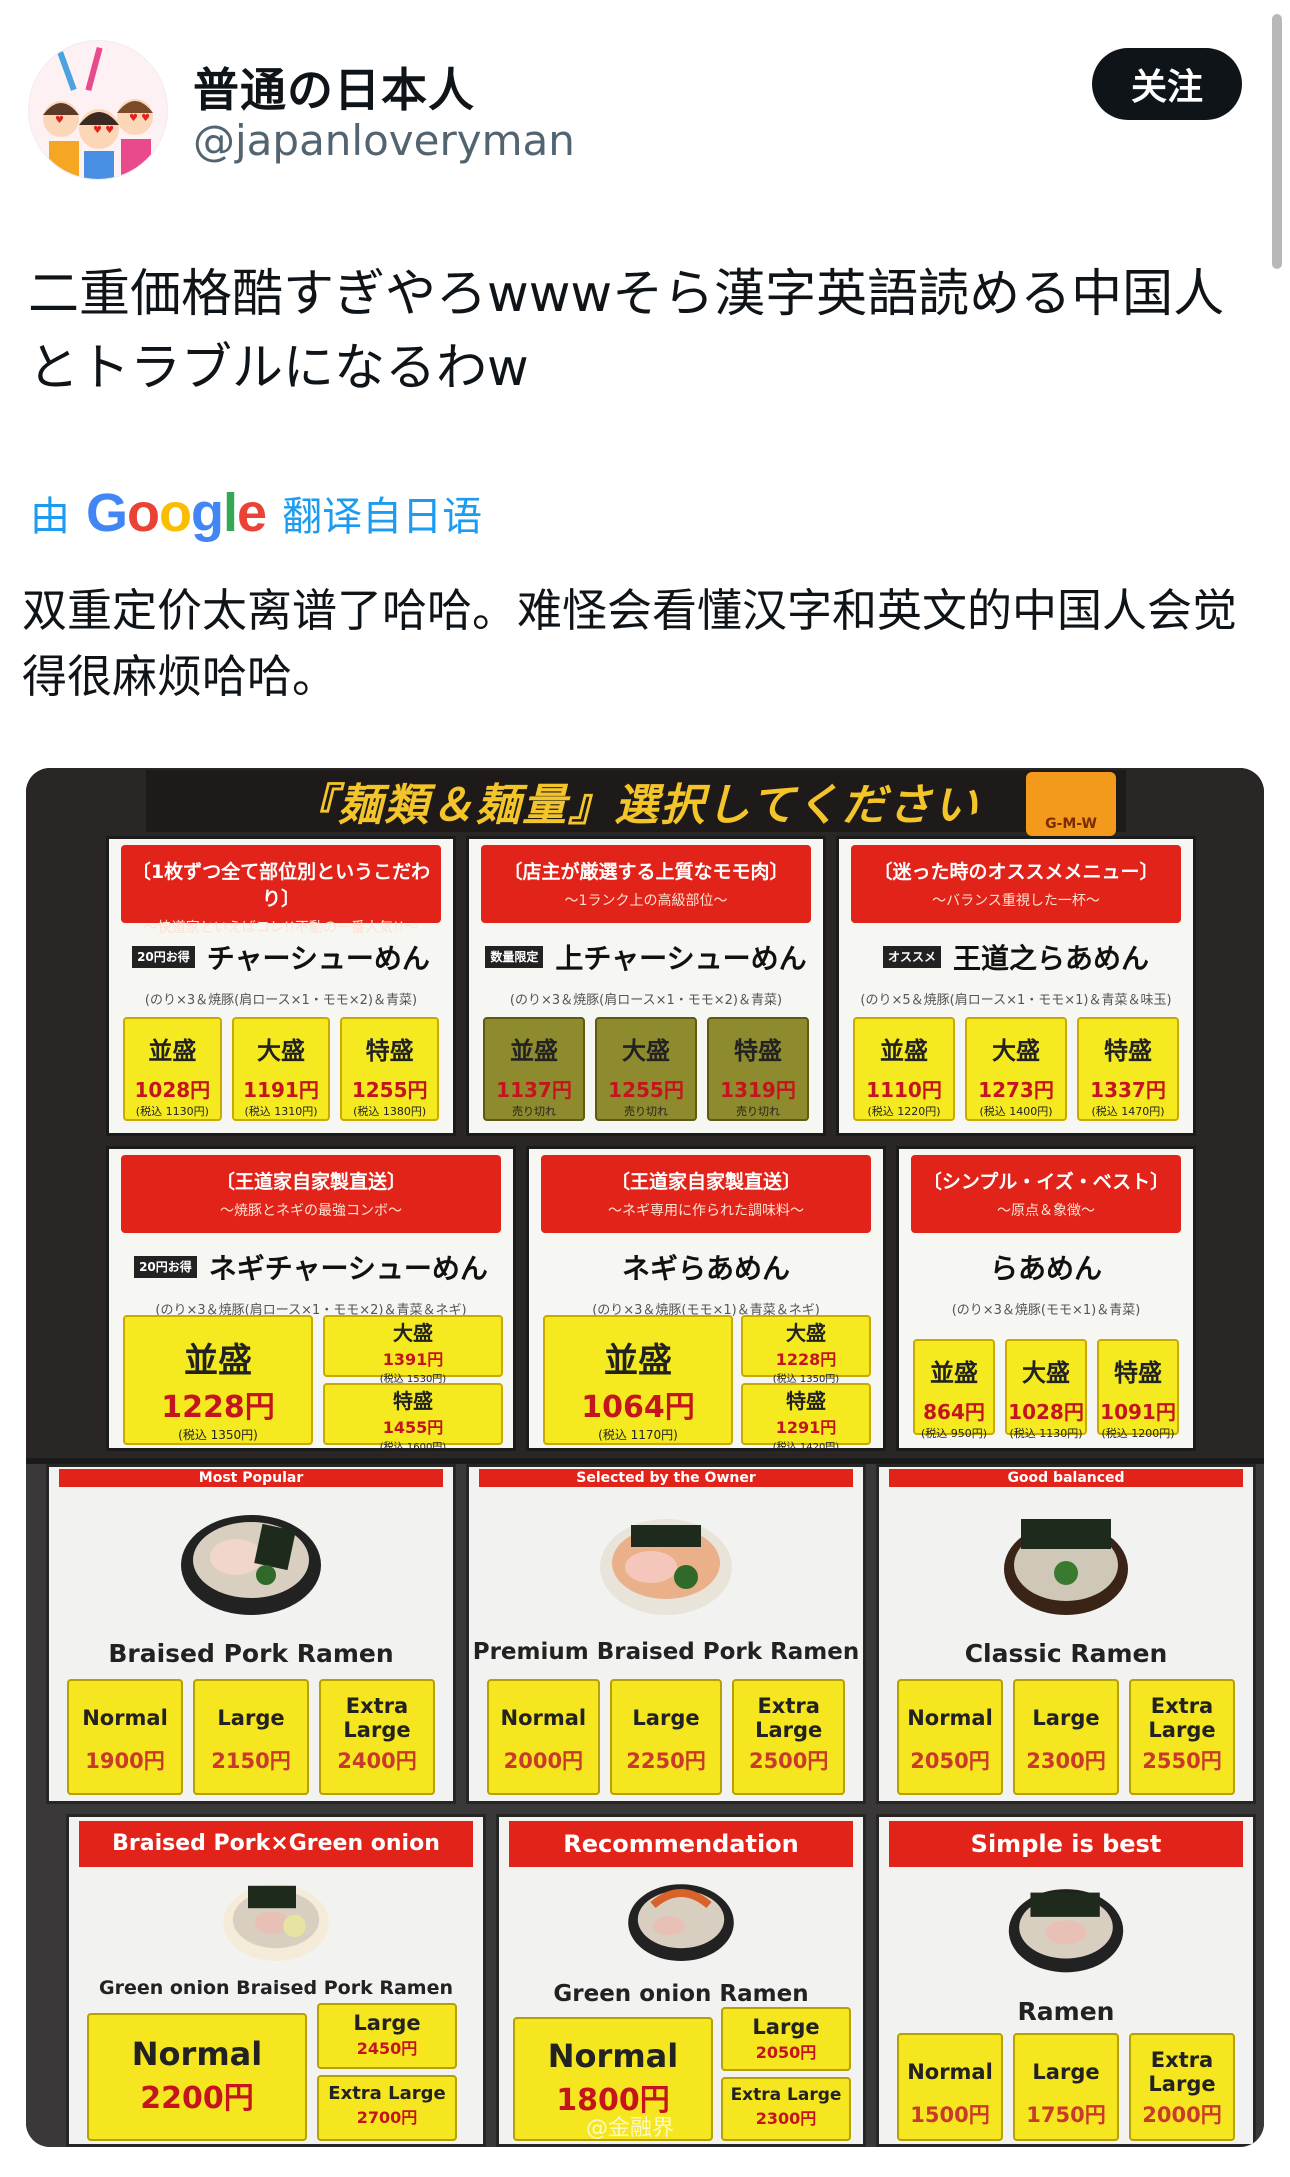 The width and height of the screenshot is (1290, 2177). I want to click on en-price-button: Extra Large 2000円, so click(1182, 2087).